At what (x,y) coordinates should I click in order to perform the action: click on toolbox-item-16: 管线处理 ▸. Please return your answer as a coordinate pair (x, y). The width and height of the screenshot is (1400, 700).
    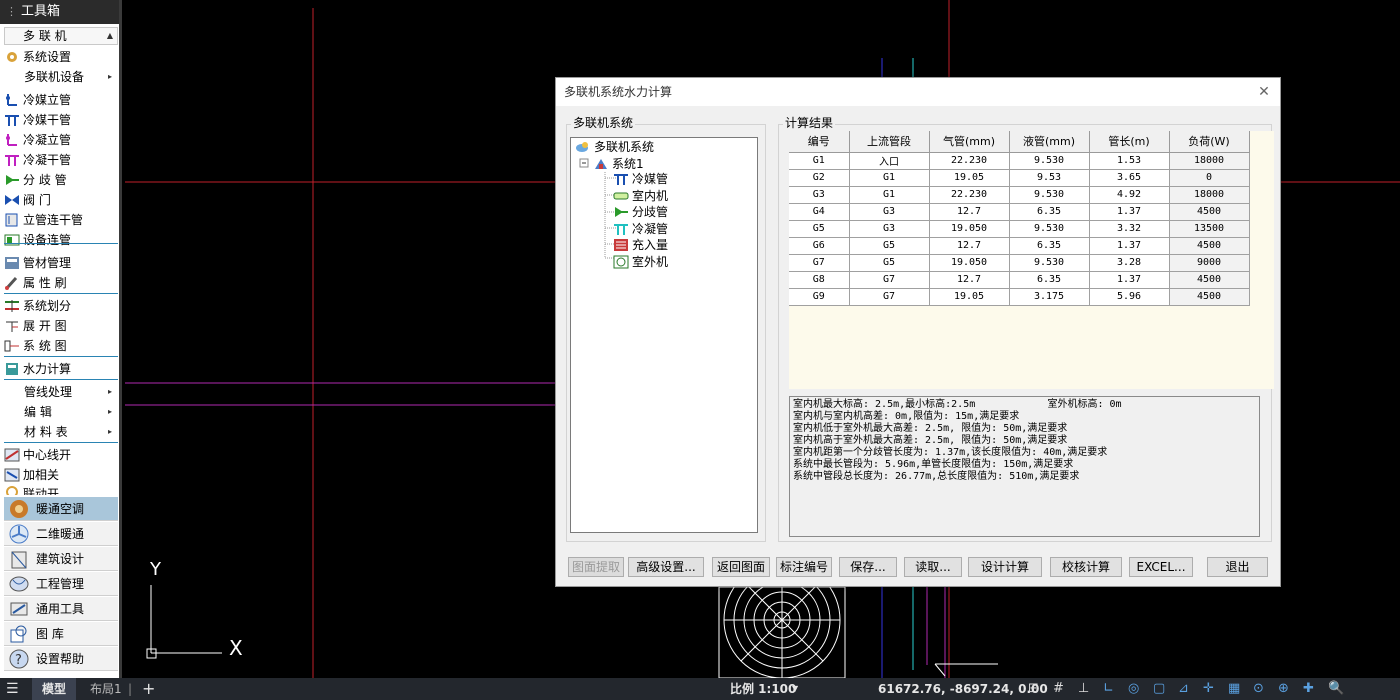
    Looking at the image, I should click on (61, 392).